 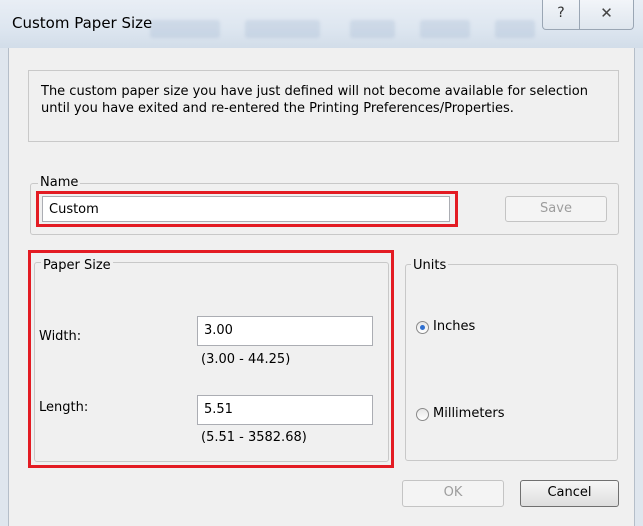 I want to click on units-group, so click(x=511, y=362).